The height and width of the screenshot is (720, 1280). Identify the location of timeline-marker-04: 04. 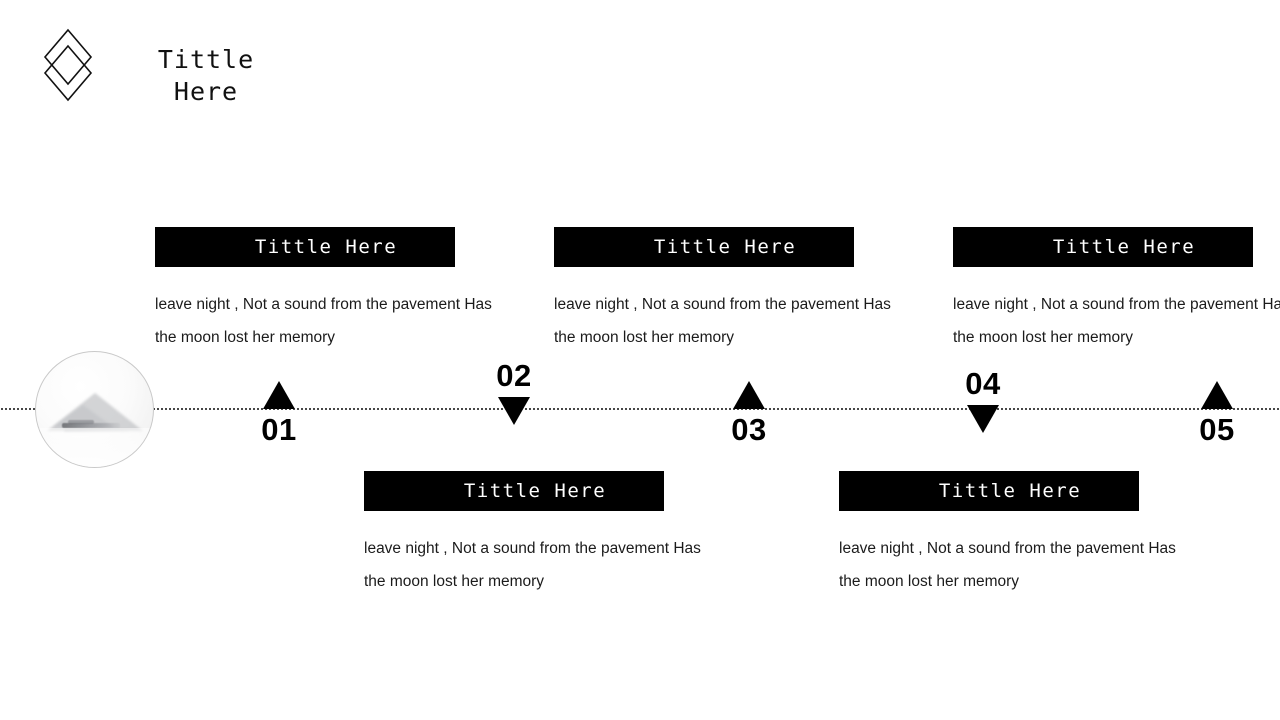
(983, 400).